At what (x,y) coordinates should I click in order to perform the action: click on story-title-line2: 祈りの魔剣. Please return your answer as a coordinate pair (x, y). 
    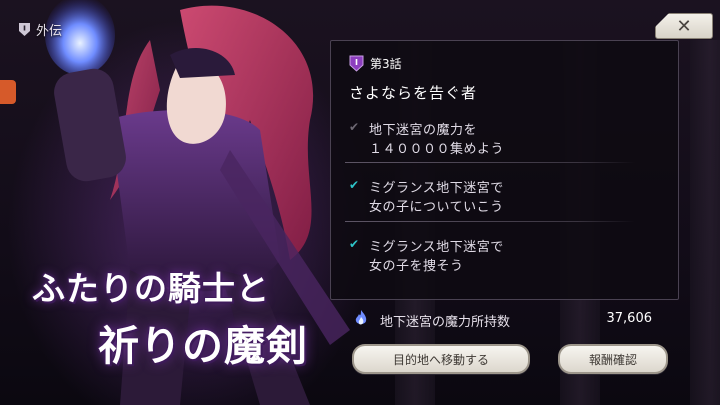
    Looking at the image, I should click on (203, 346).